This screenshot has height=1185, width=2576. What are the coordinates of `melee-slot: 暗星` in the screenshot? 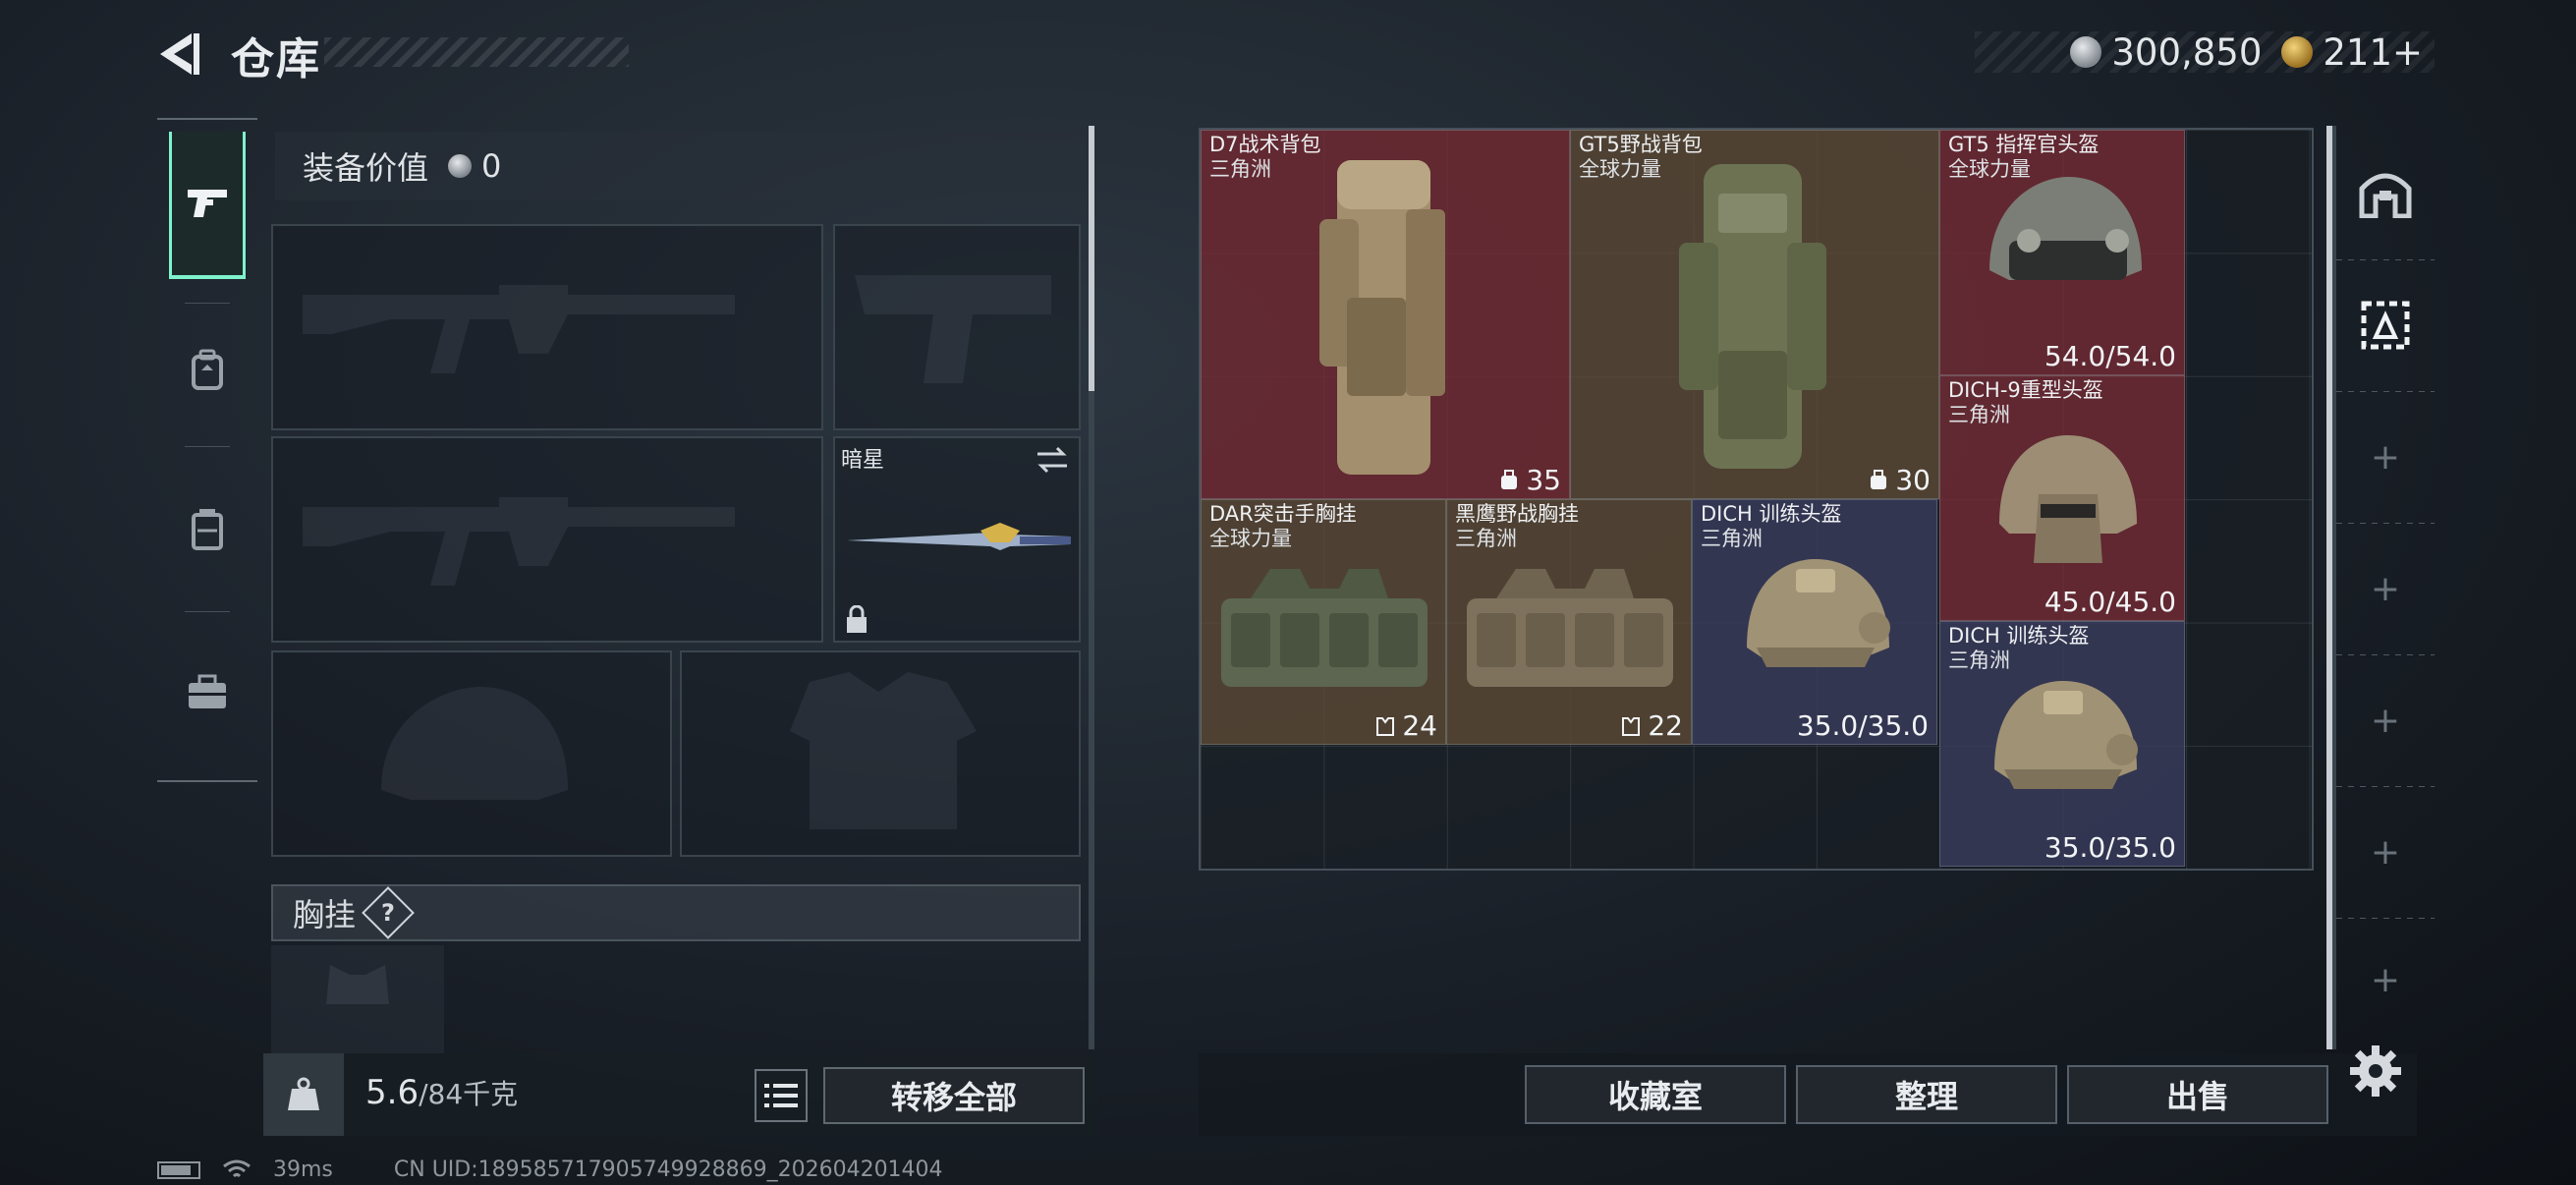 It's located at (957, 540).